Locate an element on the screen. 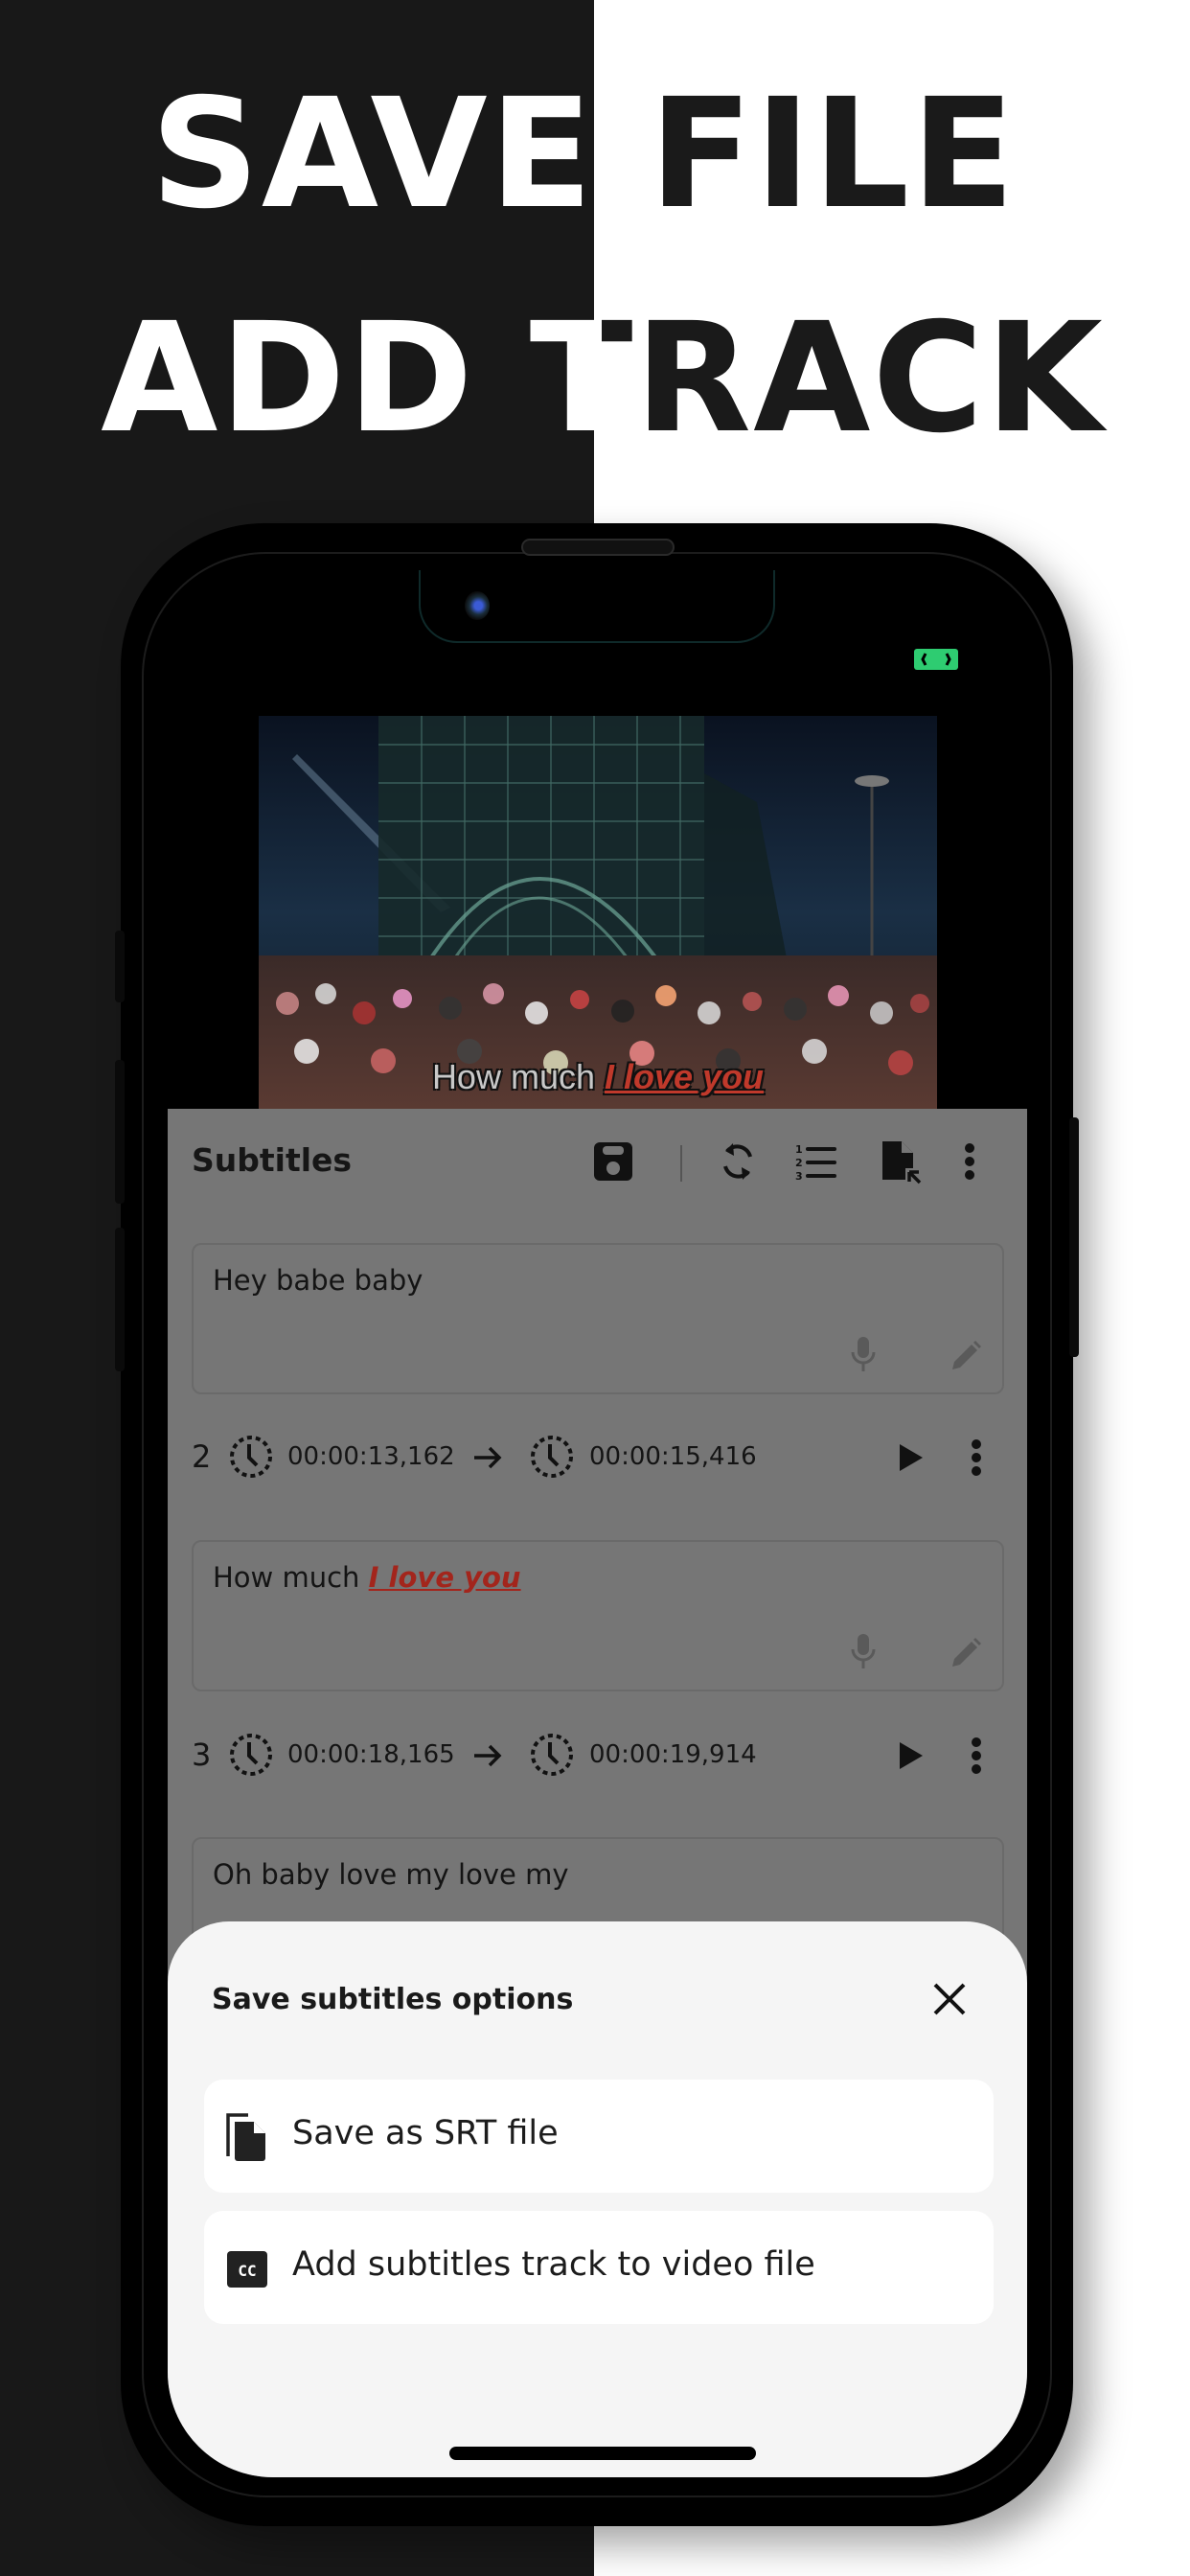 This screenshot has height=2576, width=1190. video-subtitle-overlay: How much I love you is located at coordinates (598, 1077).